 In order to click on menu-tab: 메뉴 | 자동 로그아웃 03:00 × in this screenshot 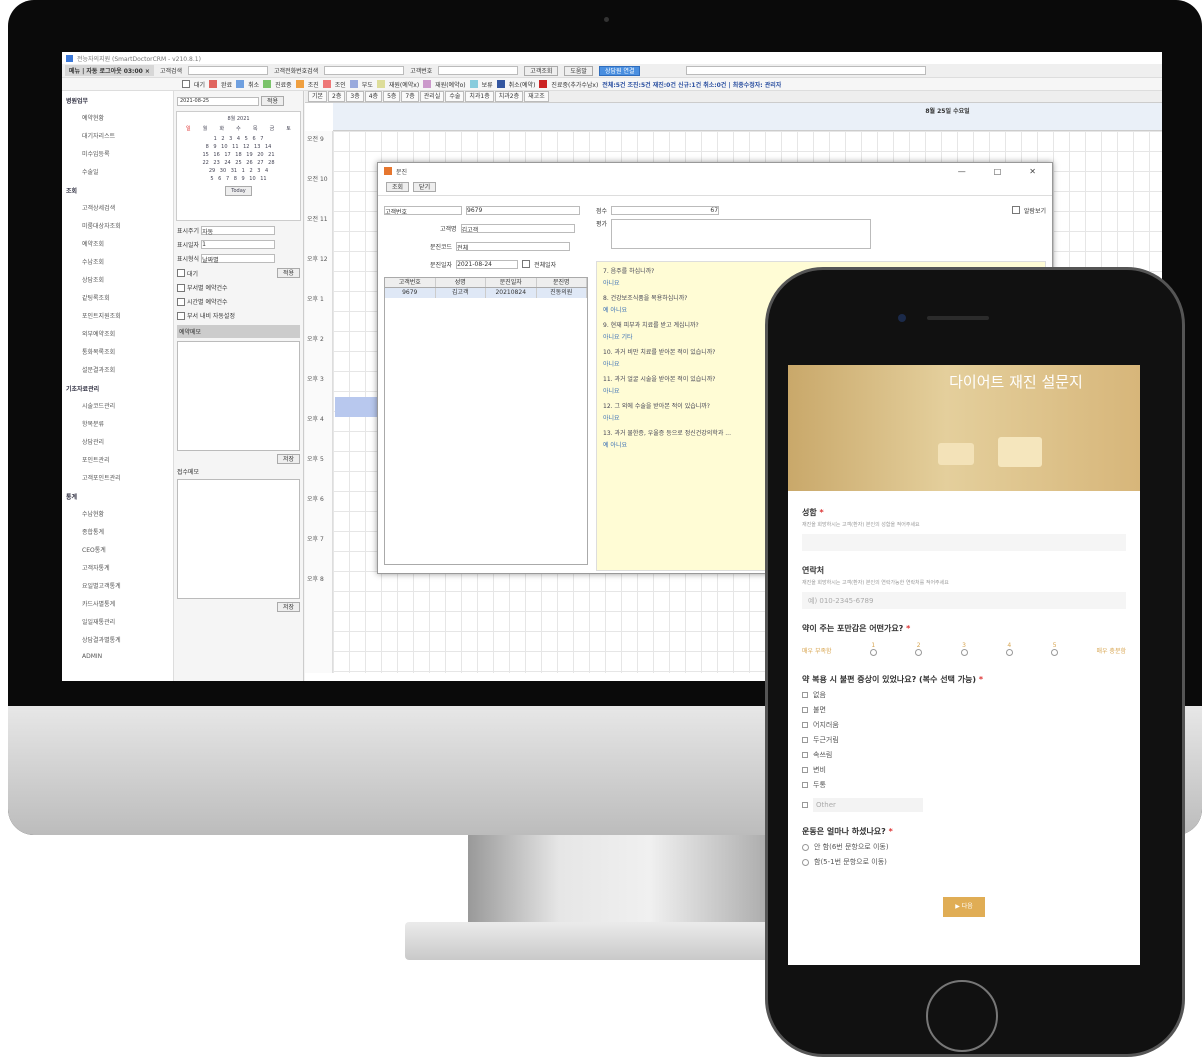, I will do `click(109, 70)`.